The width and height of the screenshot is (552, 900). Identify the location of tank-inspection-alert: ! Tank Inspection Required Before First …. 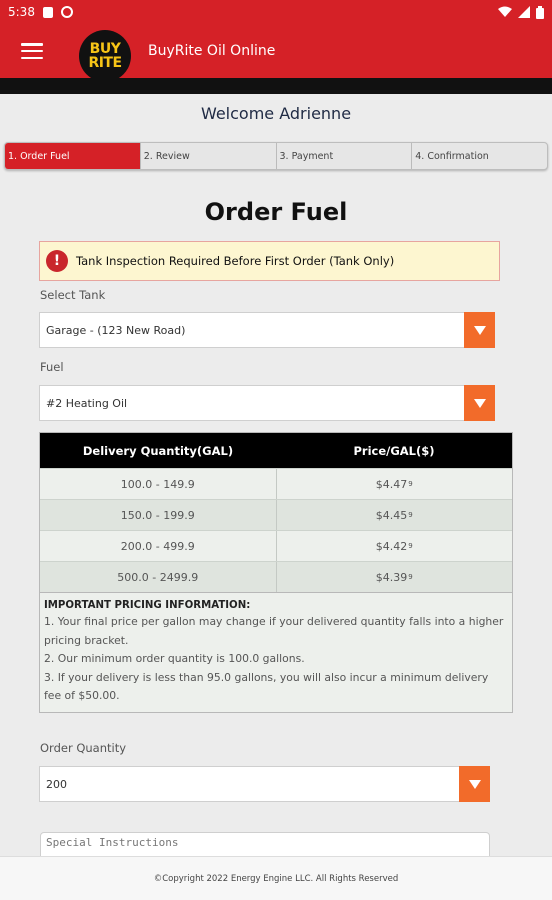
(269, 261).